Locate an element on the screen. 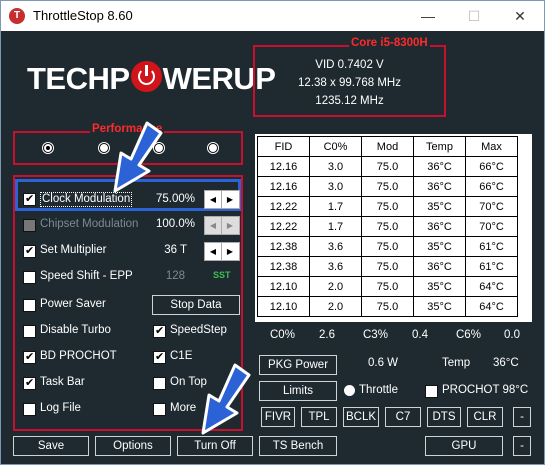 Image resolution: width=545 pixels, height=465 pixels. cpu-vid: VID 0.7402 V is located at coordinates (349, 65).